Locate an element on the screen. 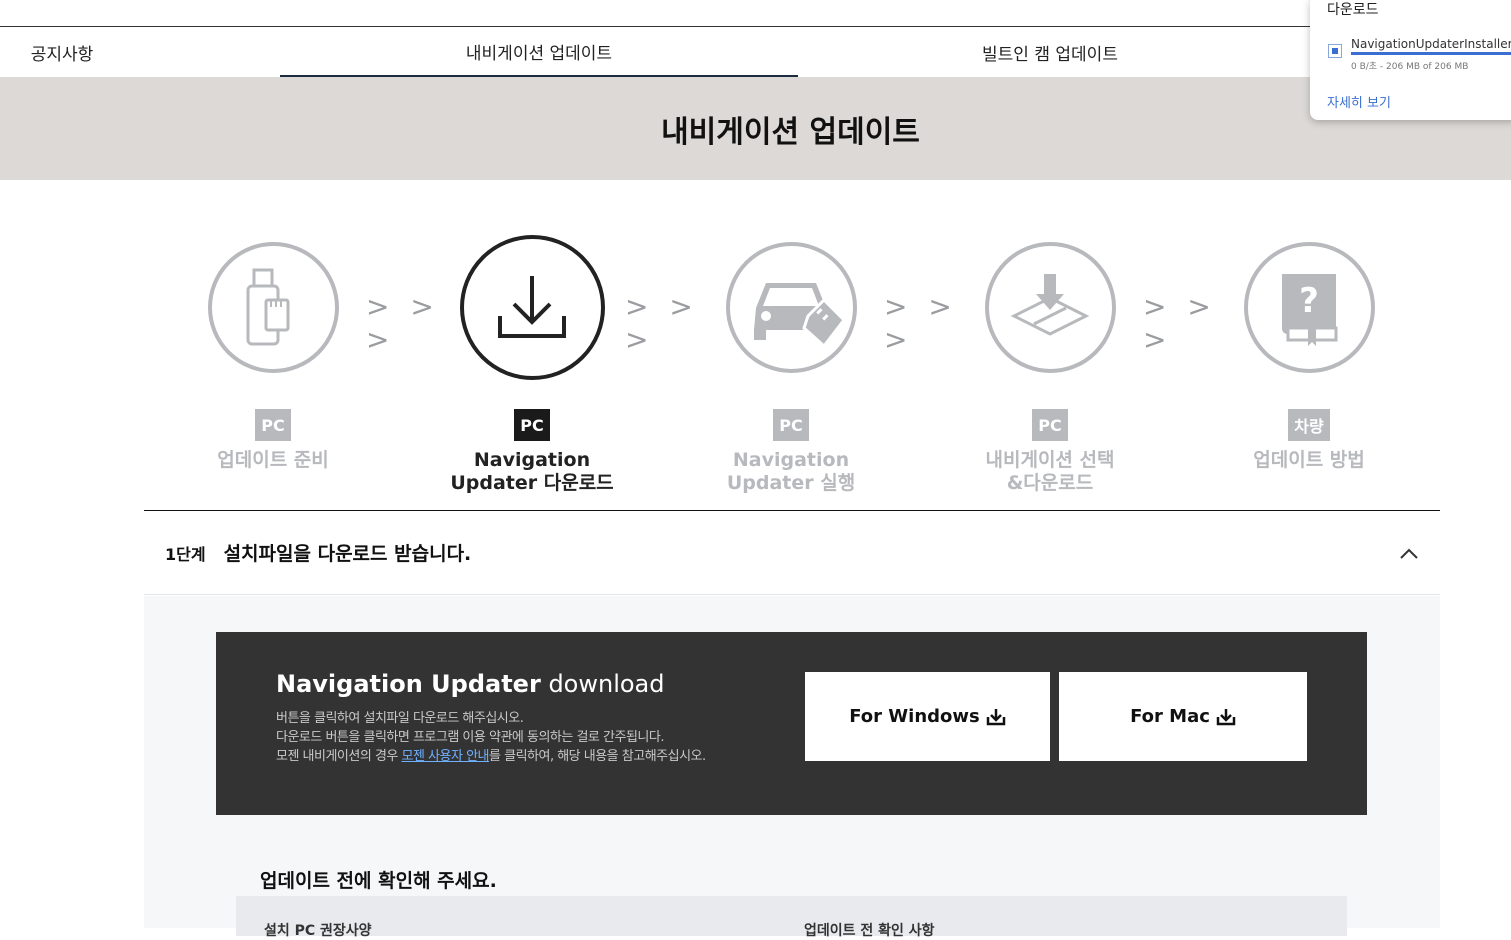  download-progress-bar is located at coordinates (1431, 53).